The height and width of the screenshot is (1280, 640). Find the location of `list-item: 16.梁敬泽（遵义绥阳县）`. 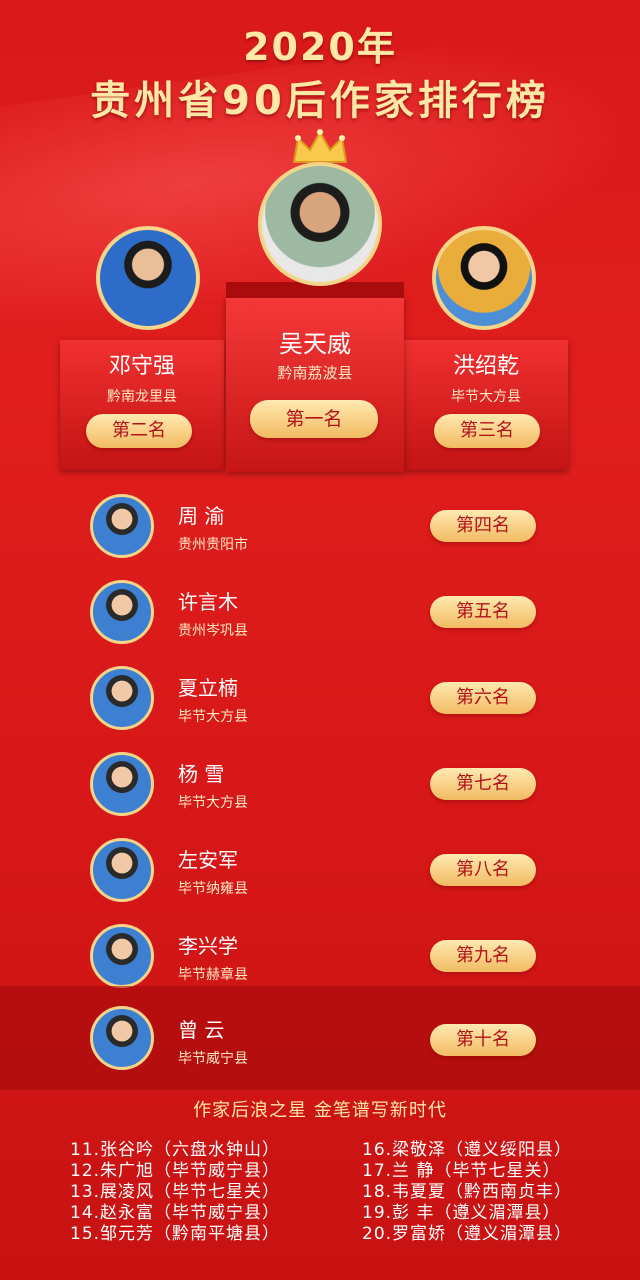

list-item: 16.梁敬泽（遵义绥阳县） is located at coordinates (467, 1150).